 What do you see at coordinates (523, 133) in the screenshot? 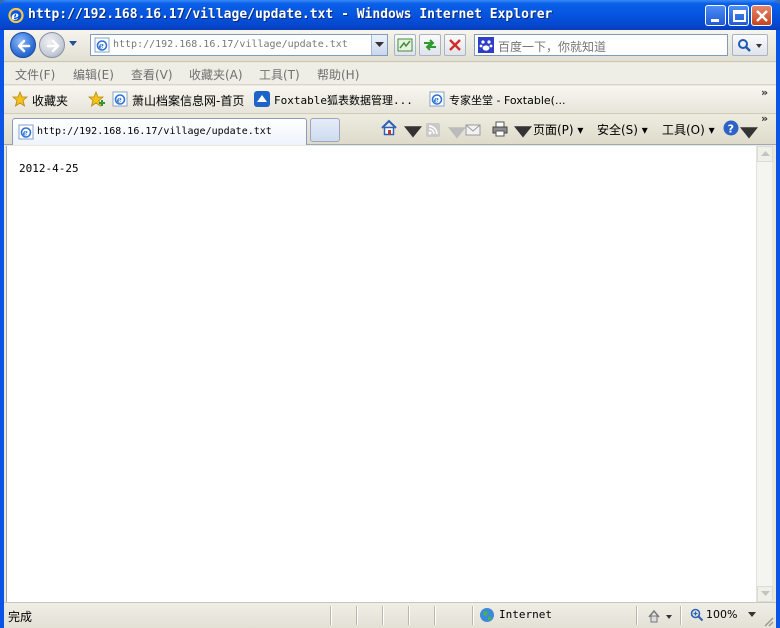
I see `print-dropdown-icon` at bounding box center [523, 133].